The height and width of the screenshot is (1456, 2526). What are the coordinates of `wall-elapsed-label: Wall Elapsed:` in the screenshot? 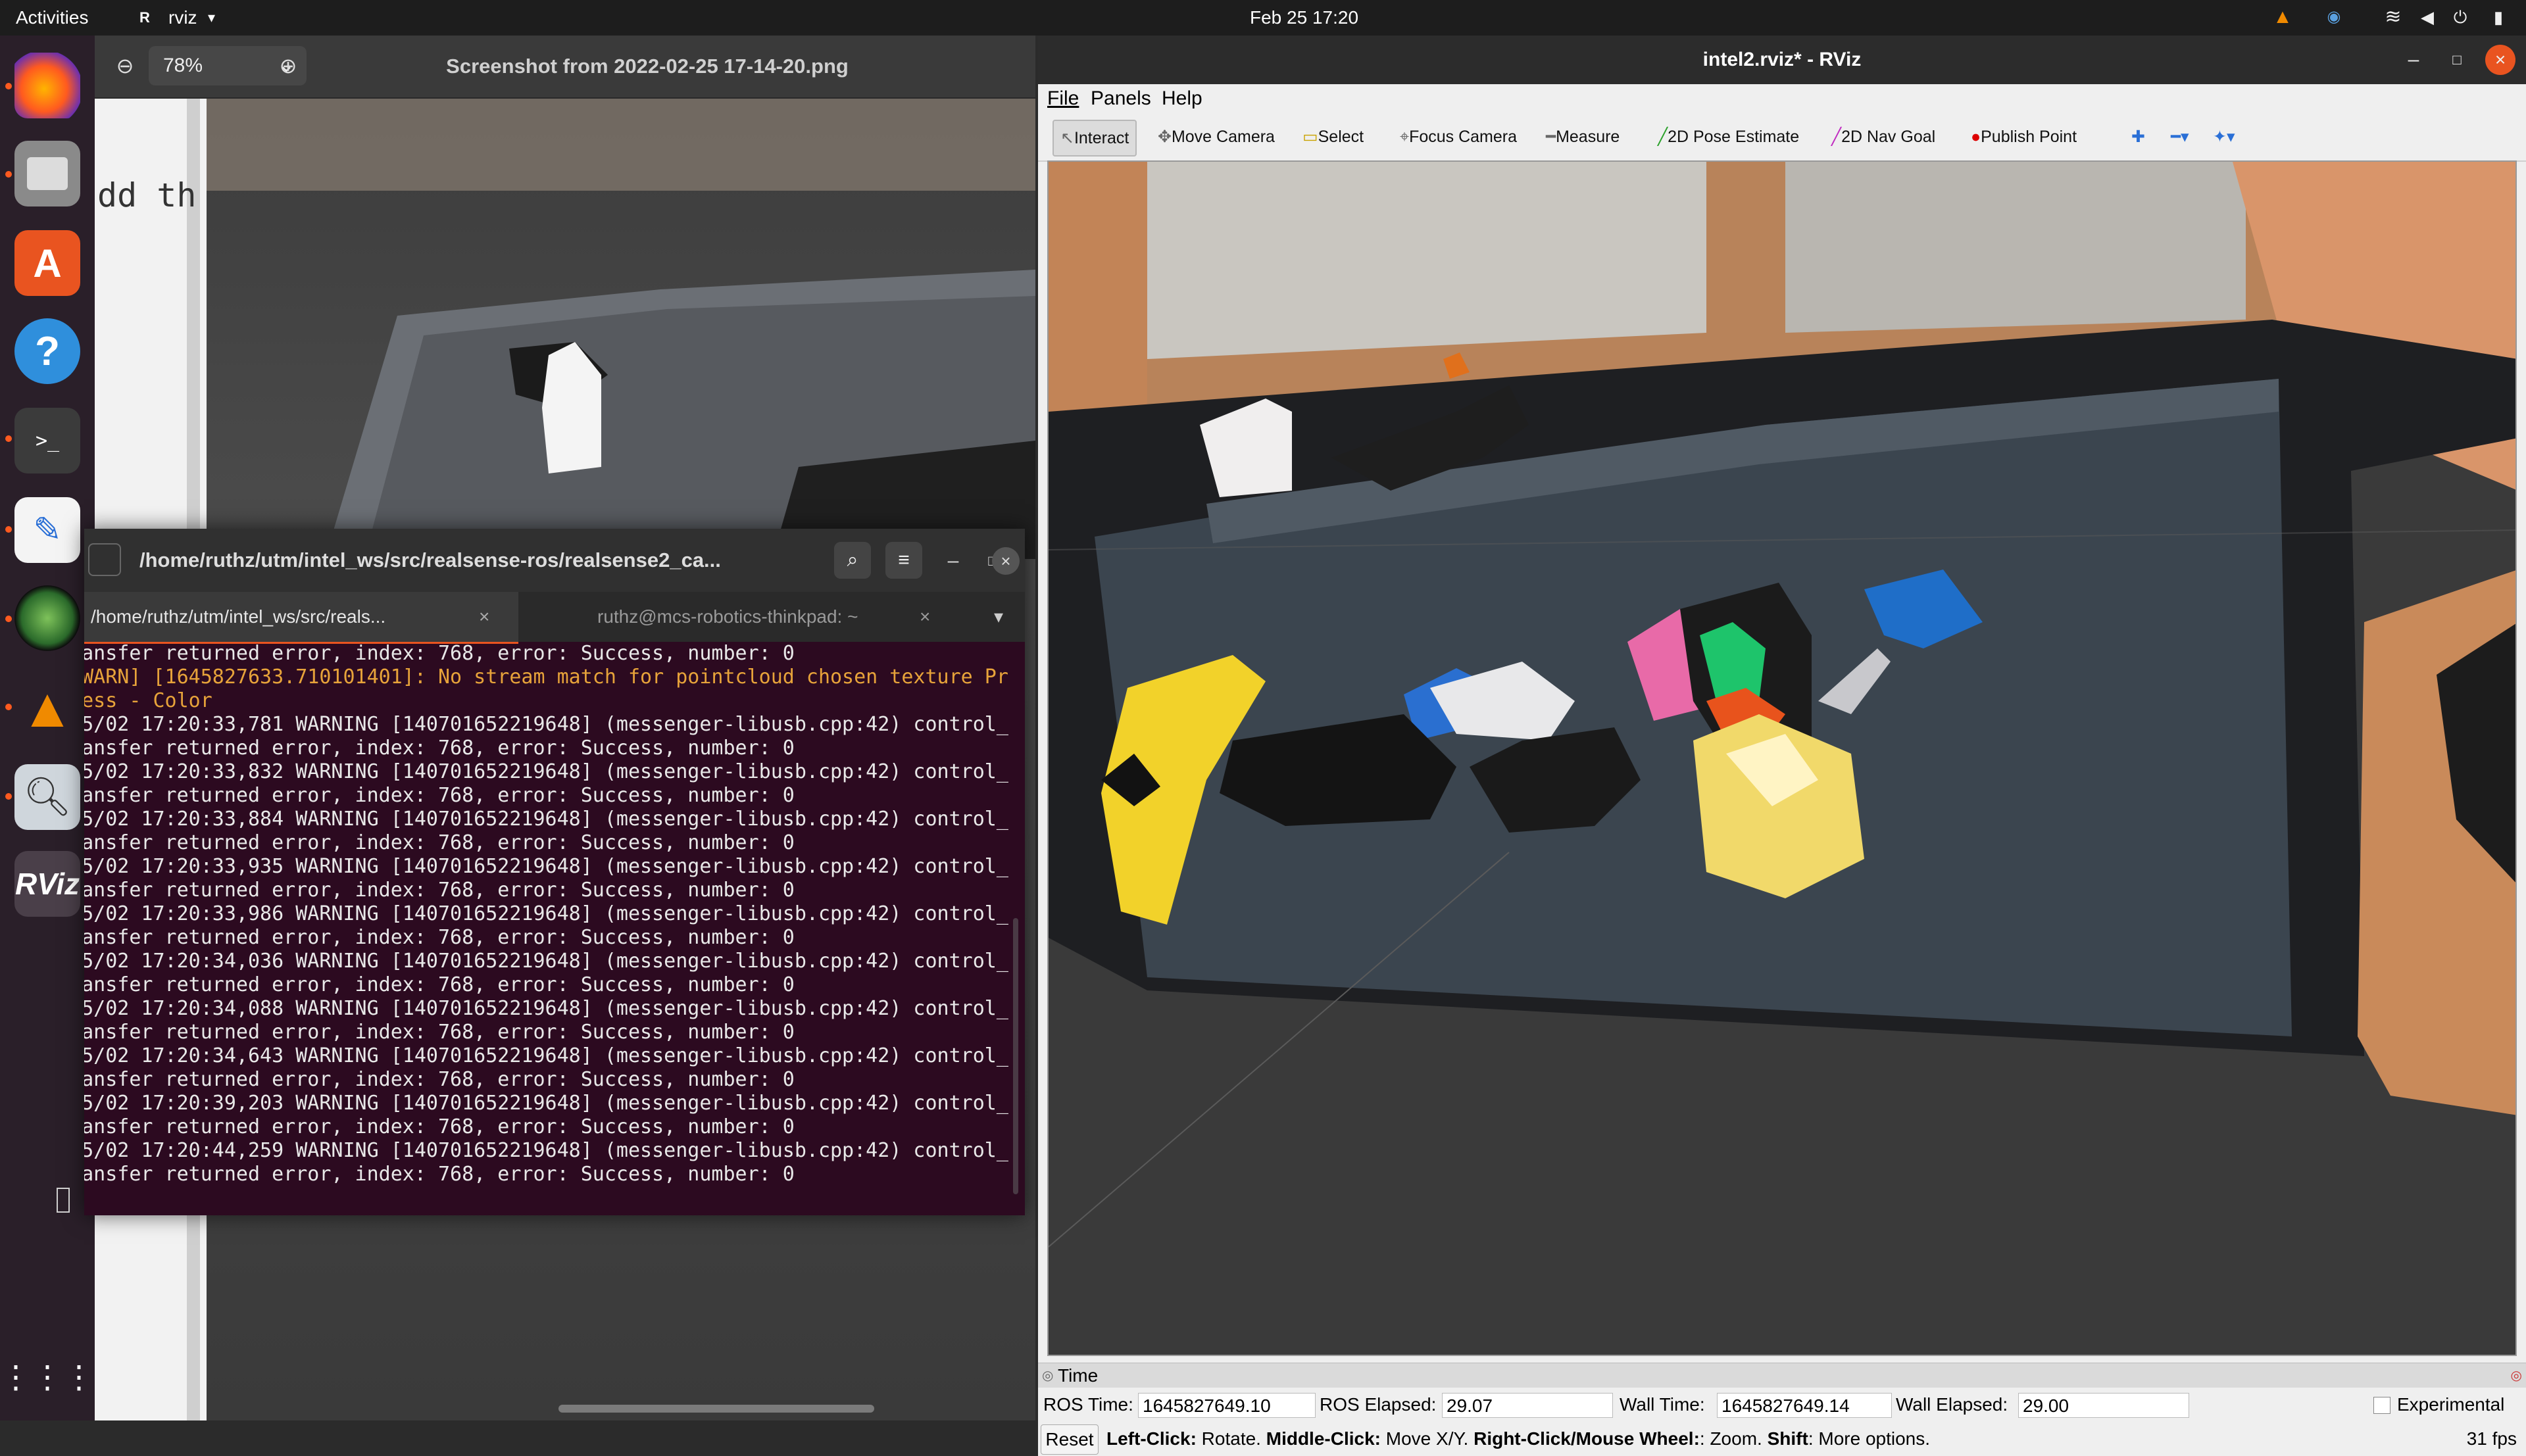 It's located at (1952, 1404).